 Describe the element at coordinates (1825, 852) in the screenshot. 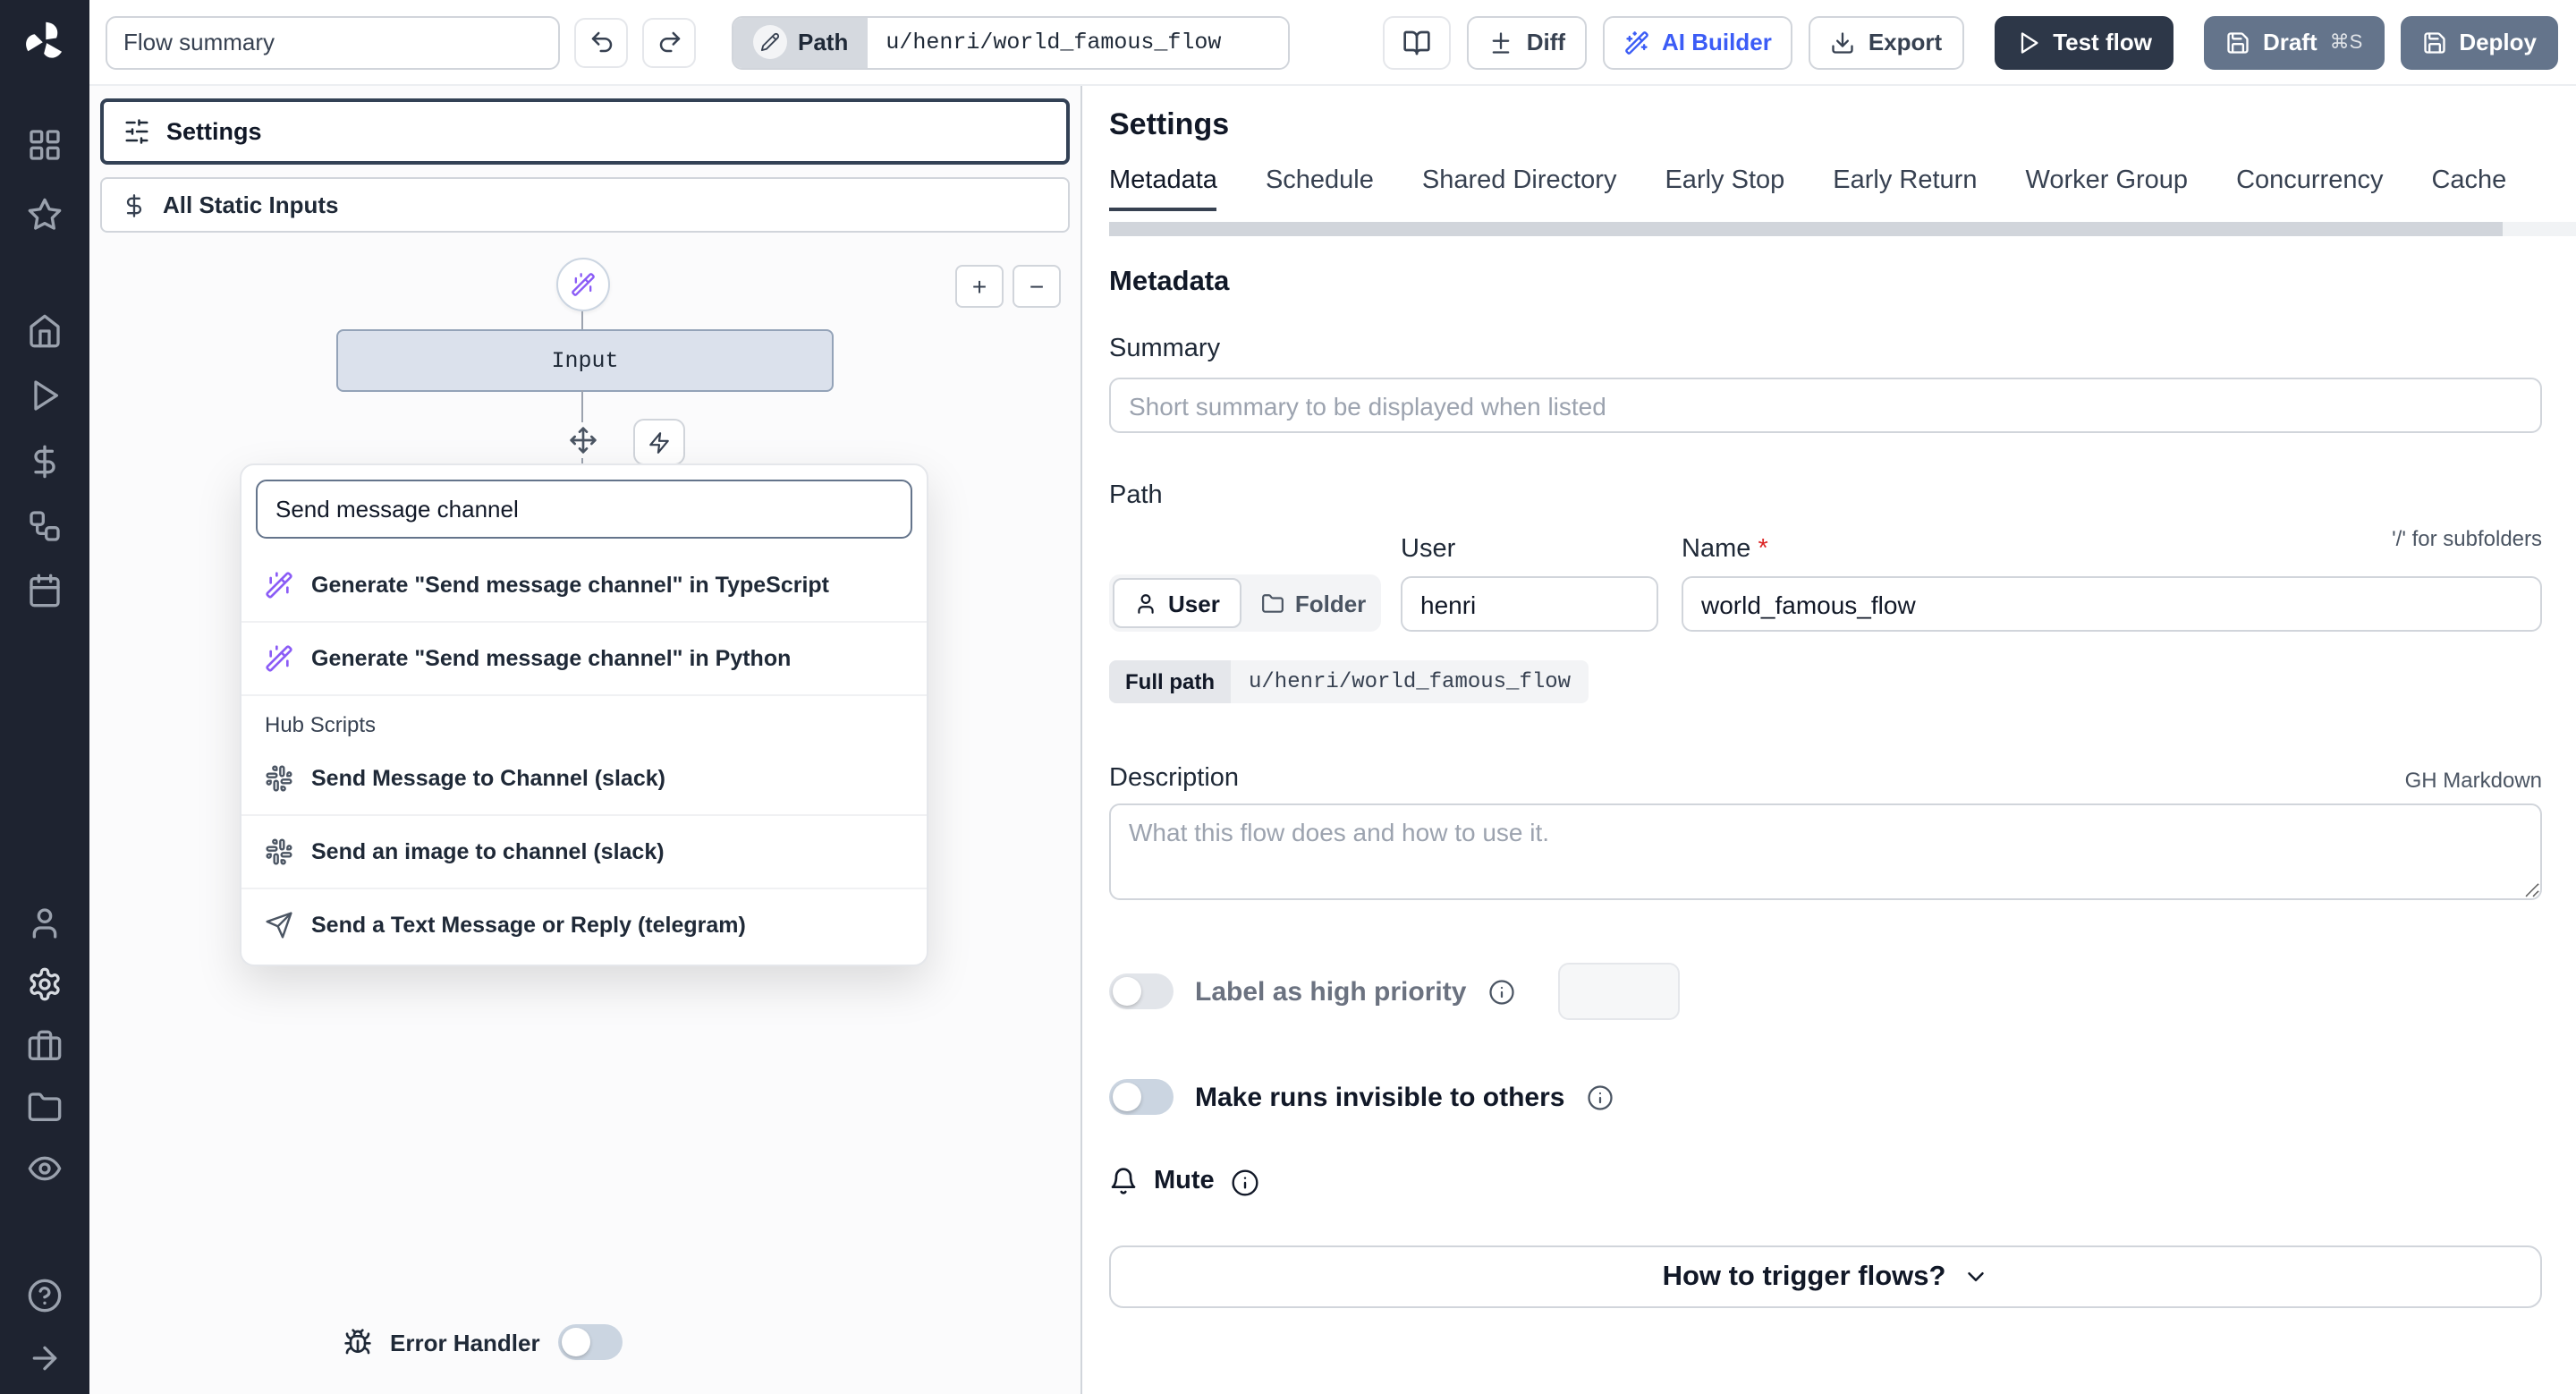

I see `description-textarea` at that location.